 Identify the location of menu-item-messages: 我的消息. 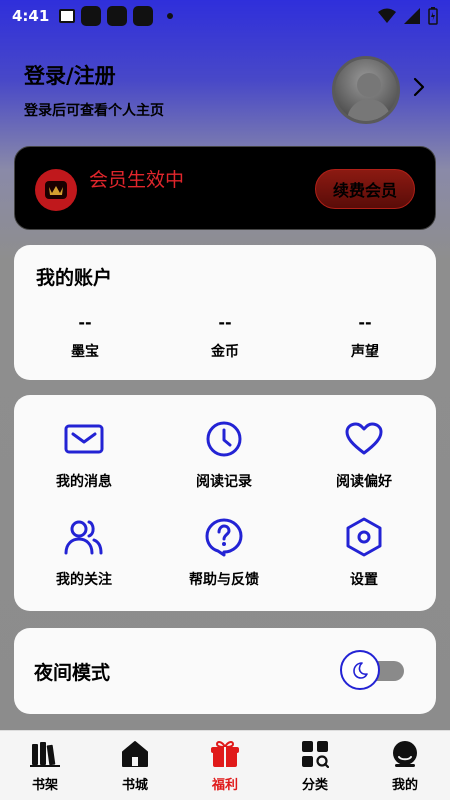
(84, 455).